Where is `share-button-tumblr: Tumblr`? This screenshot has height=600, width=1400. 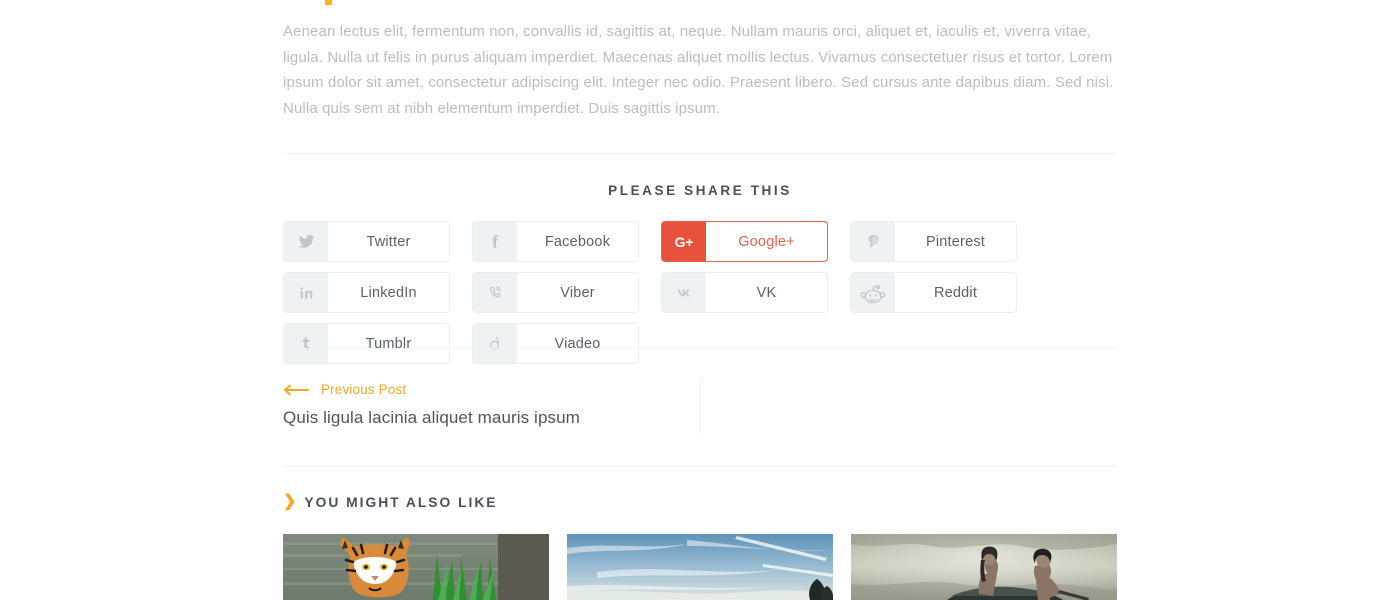
share-button-tumblr: Tumblr is located at coordinates (366, 343).